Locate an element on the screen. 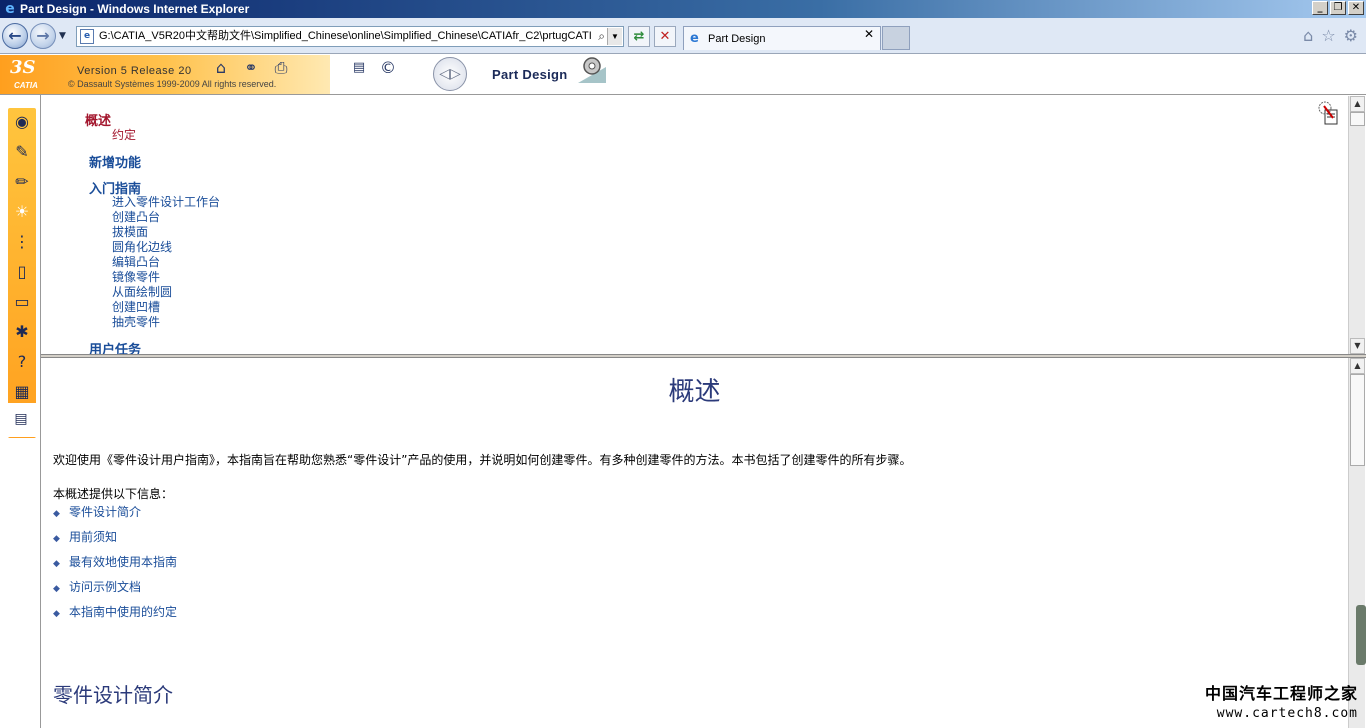  book-icon: ▤ is located at coordinates (359, 68).